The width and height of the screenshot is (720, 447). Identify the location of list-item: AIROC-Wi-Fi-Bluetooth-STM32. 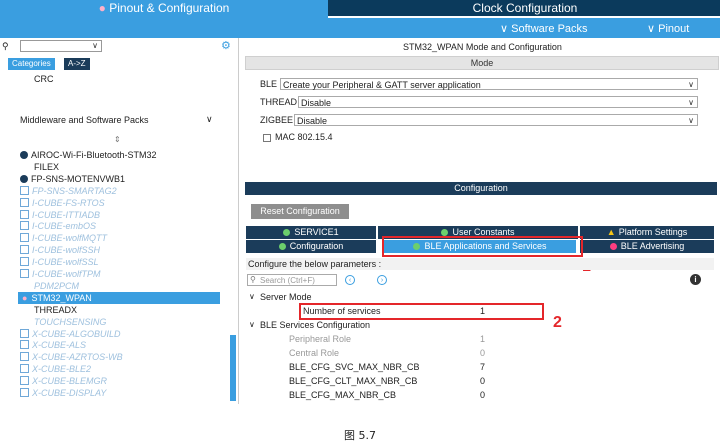
(88, 155).